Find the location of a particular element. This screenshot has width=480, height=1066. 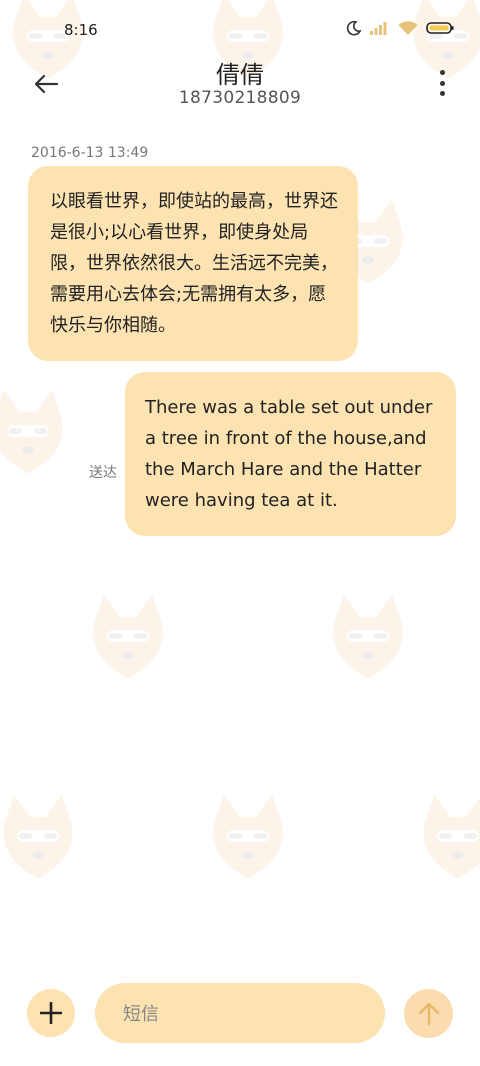

status-icons is located at coordinates (400, 28).